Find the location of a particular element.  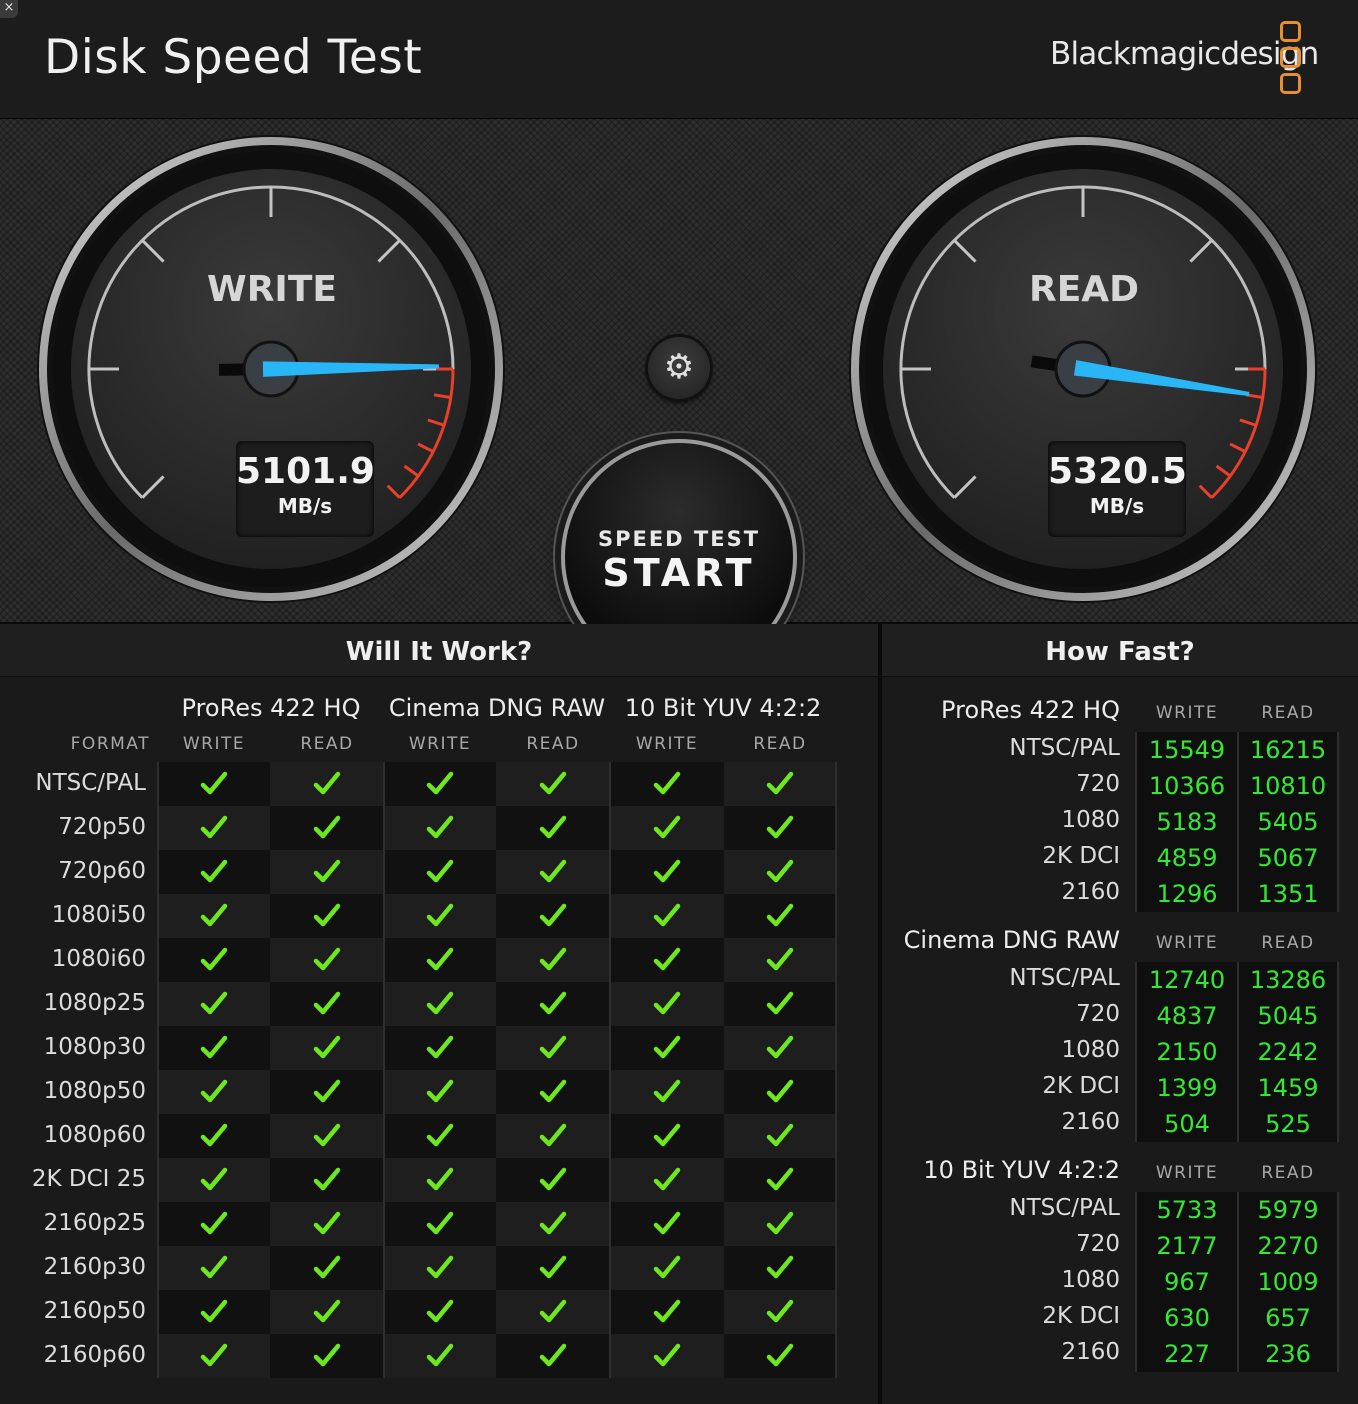

write-gauge-label: WRITE is located at coordinates (272, 289).